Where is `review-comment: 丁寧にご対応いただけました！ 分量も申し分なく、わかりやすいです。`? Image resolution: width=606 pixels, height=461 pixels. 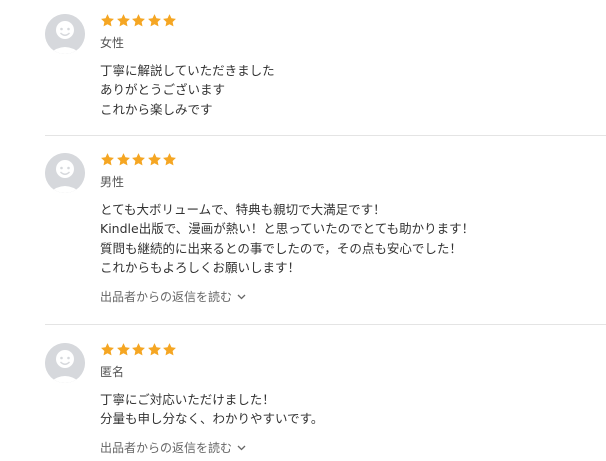 review-comment: 丁寧にご対応いただけました！ 分量も申し分なく、わかりやすいです。 is located at coordinates (212, 409).